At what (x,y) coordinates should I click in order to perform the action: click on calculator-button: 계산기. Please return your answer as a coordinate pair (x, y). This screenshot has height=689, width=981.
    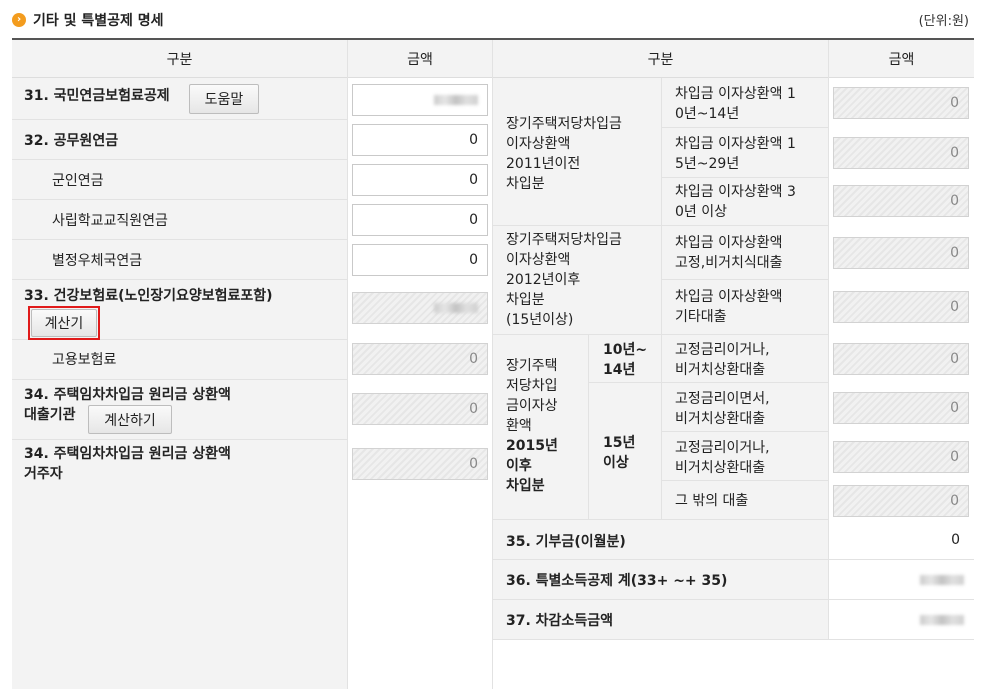
    Looking at the image, I should click on (64, 323).